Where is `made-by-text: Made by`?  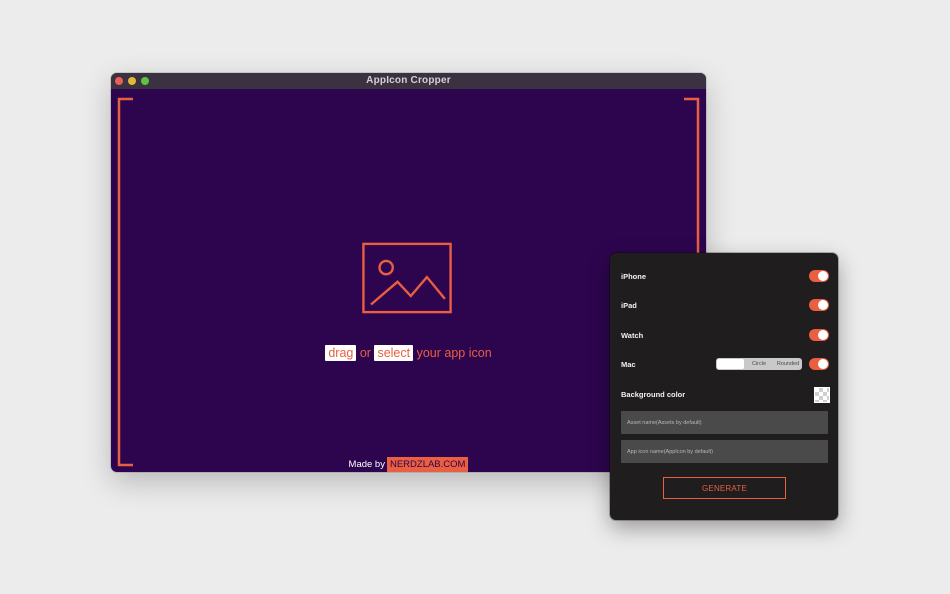 made-by-text: Made by is located at coordinates (366, 464).